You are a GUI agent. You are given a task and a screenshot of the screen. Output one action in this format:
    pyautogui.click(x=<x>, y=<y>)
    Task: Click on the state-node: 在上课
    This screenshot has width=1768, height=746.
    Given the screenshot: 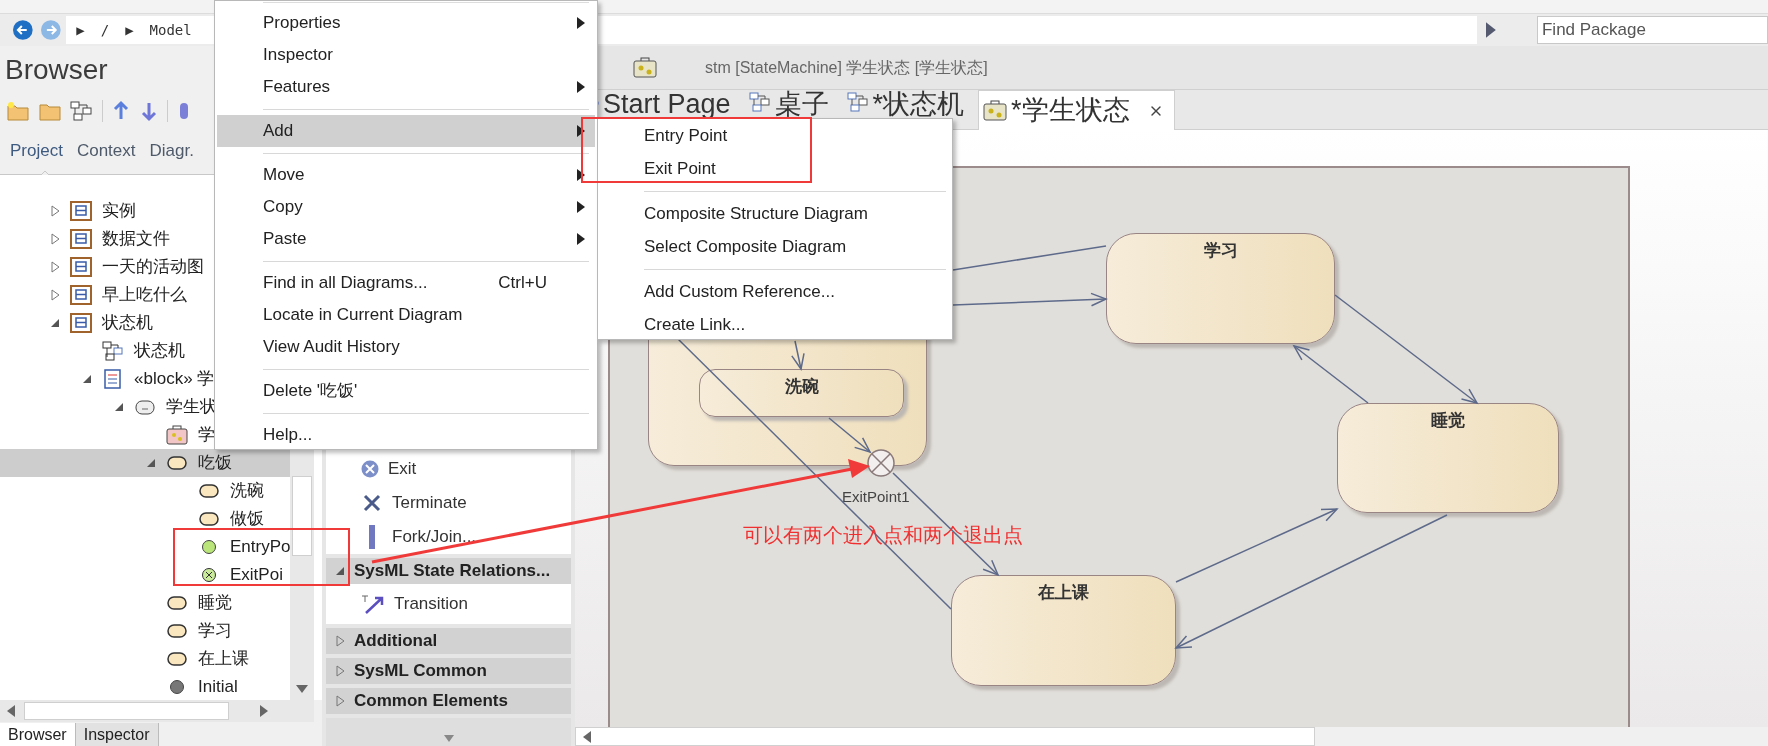 What is the action you would take?
    pyautogui.click(x=1063, y=630)
    